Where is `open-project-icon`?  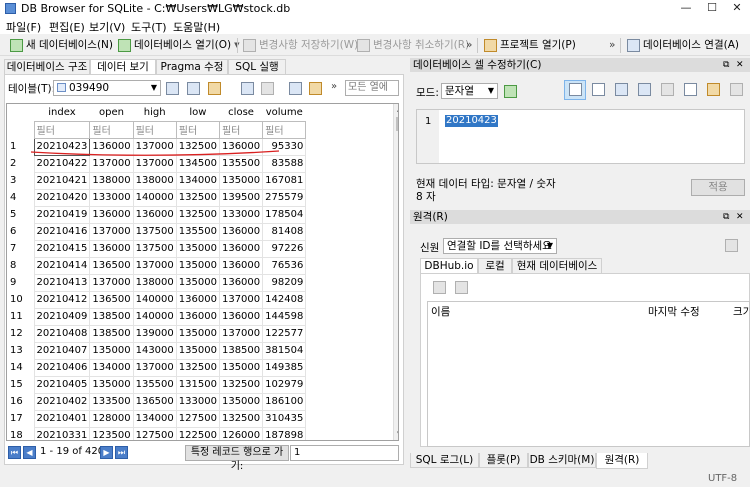
open-project-icon is located at coordinates (490, 45).